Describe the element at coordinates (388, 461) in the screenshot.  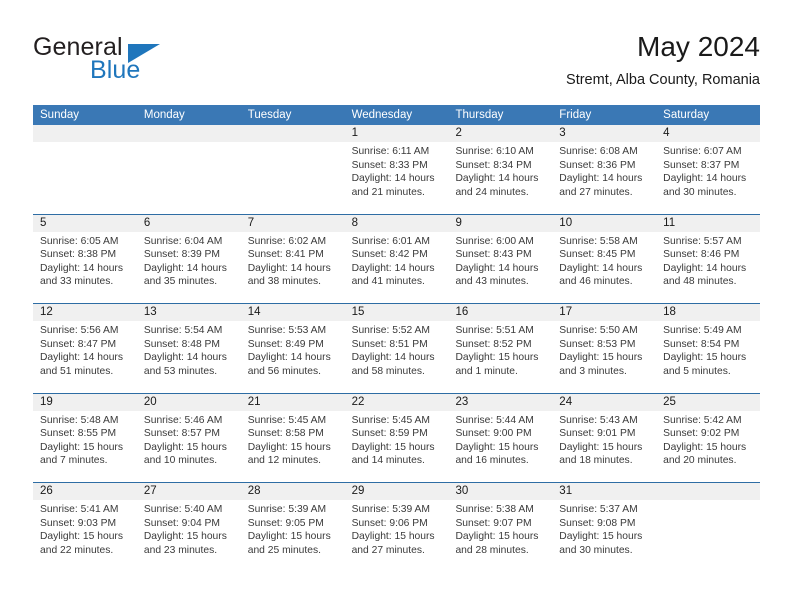
I see `day-detail-line: and 14 minutes.` at that location.